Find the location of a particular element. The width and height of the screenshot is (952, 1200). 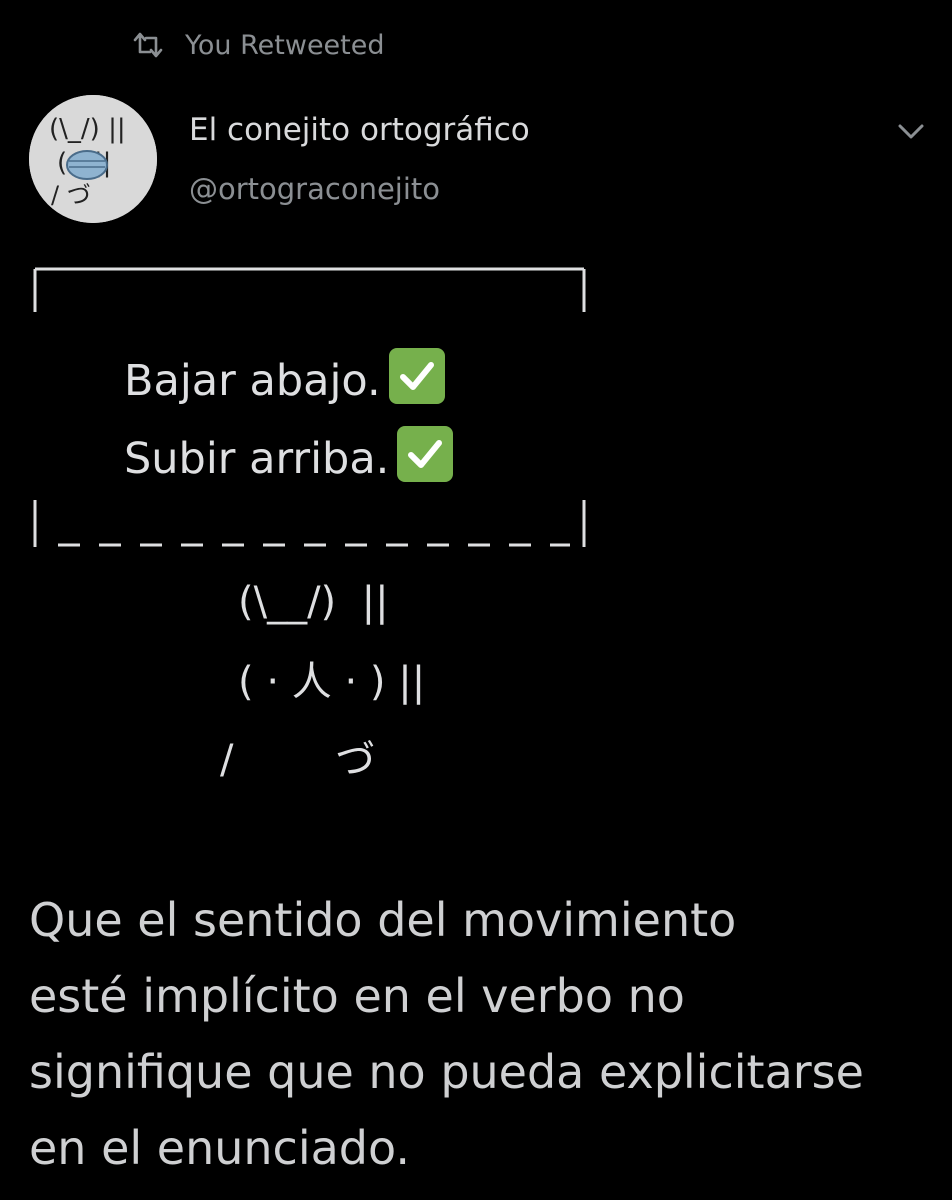

svg-text: / づ is located at coordinates (71, 195).